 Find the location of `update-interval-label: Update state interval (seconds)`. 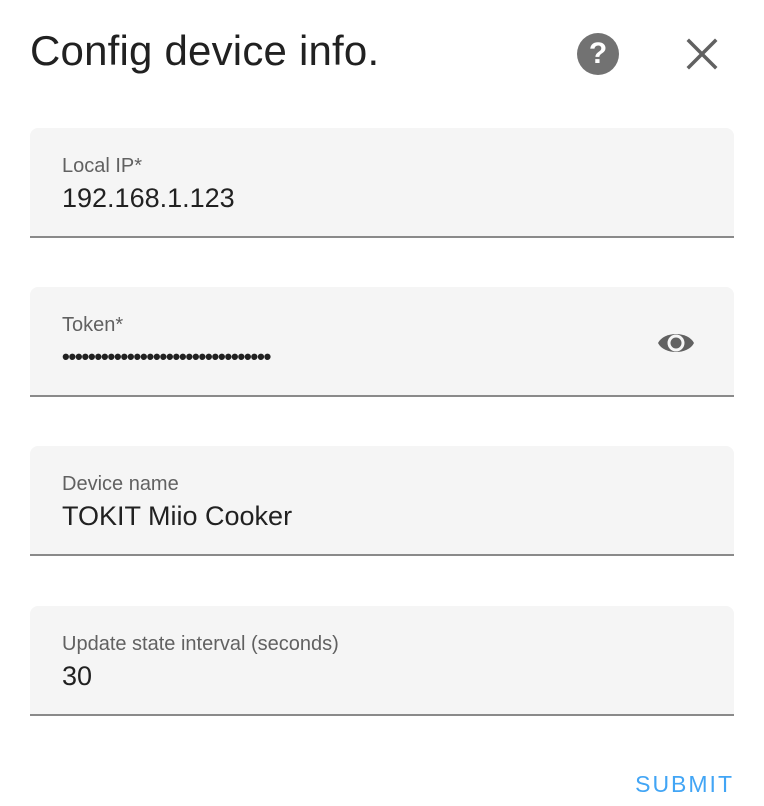

update-interval-label: Update state interval (seconds) is located at coordinates (200, 644).